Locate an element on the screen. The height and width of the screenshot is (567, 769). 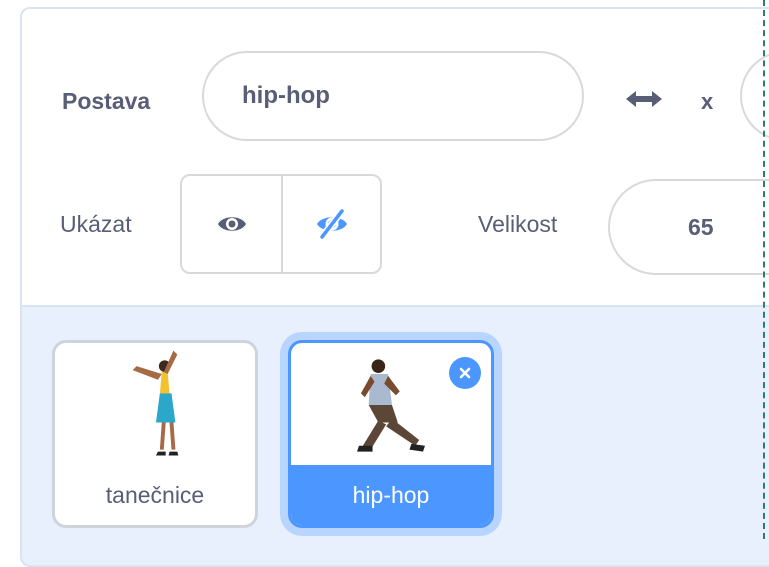
x-label: x is located at coordinates (707, 101).